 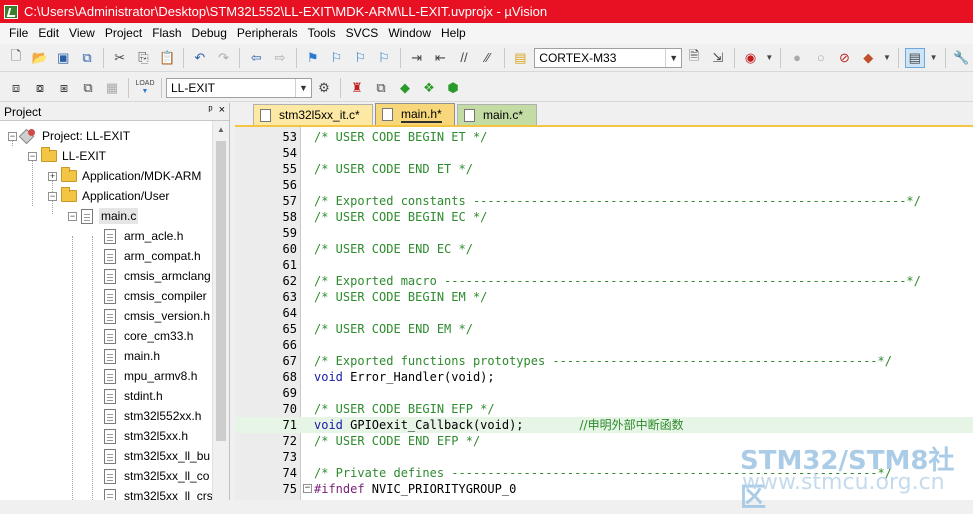 What do you see at coordinates (69, 136) in the screenshot?
I see `tree-project-root: − Project: LL-EXIT` at bounding box center [69, 136].